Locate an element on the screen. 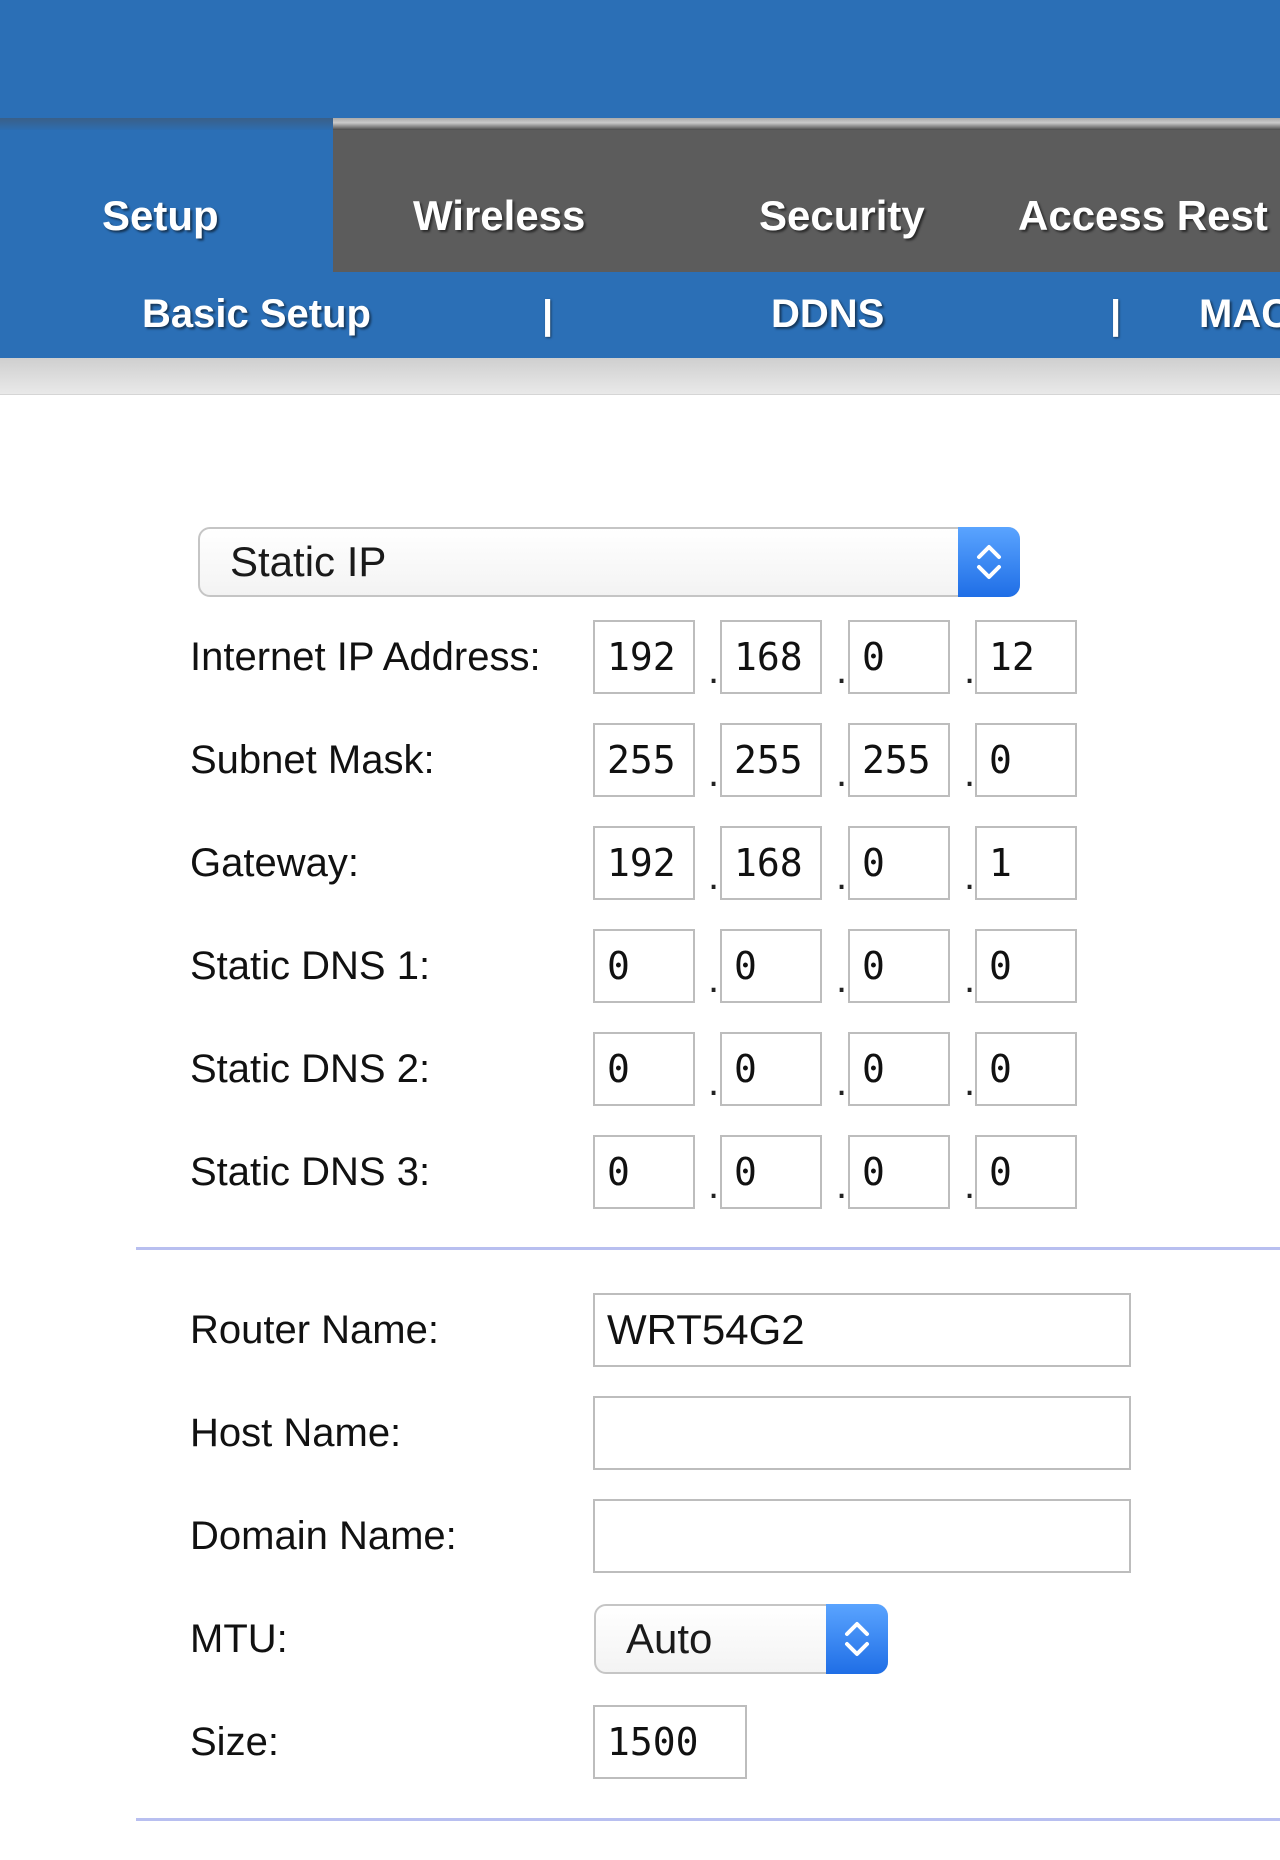 Image resolution: width=1280 pixels, height=1860 pixels. ip-row-label: Gateway: is located at coordinates (274, 863).